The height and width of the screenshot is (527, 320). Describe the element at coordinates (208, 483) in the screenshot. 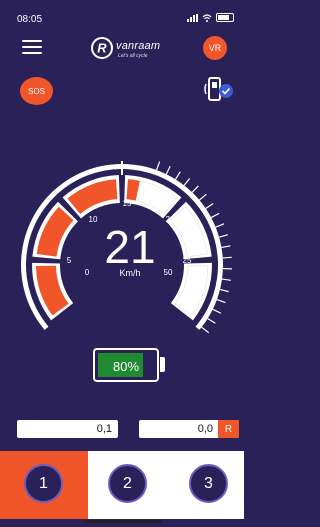

I see `assist-mode-3-button: 3` at that location.